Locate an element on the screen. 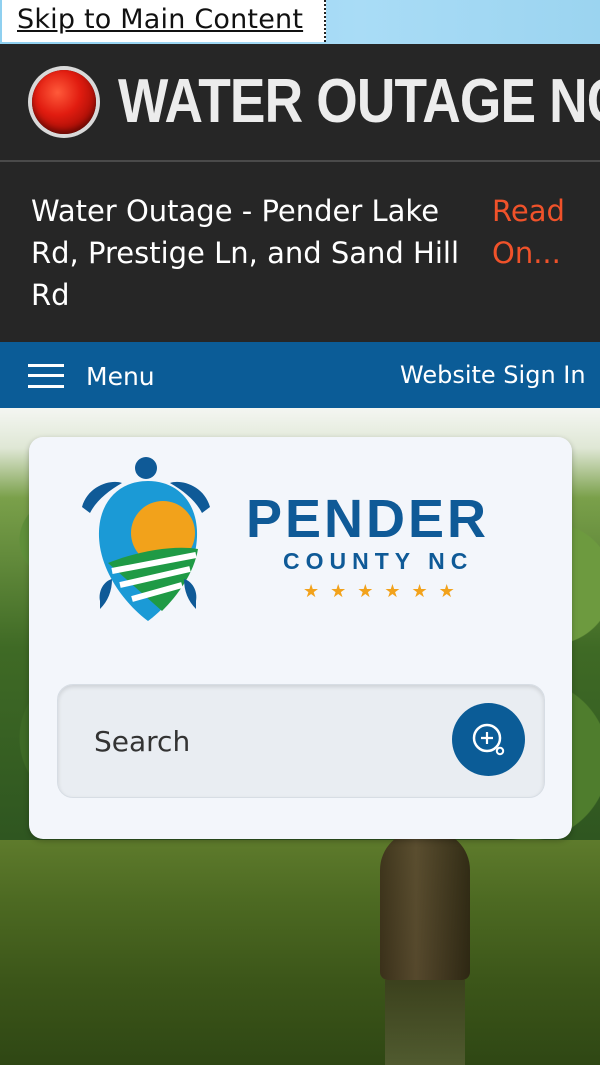 This screenshot has height=1065, width=600. cypress-tree is located at coordinates (425, 905).